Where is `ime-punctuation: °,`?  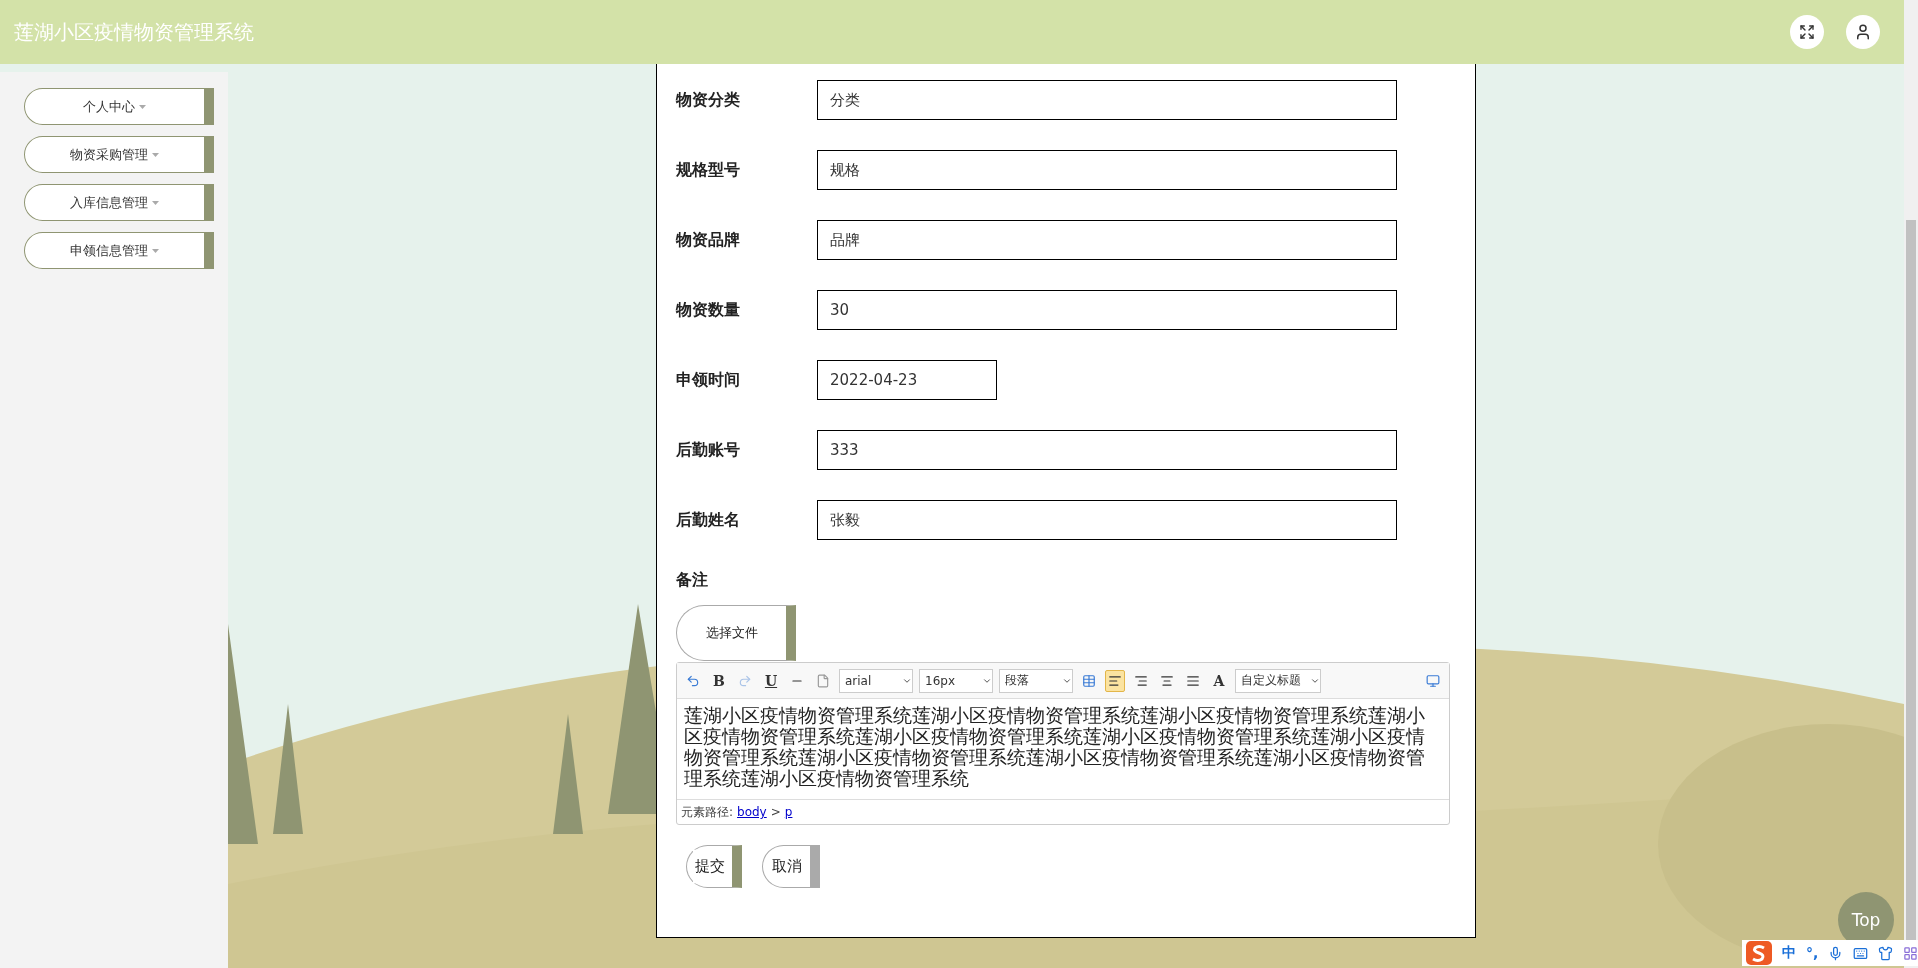
ime-punctuation: °, is located at coordinates (1812, 953).